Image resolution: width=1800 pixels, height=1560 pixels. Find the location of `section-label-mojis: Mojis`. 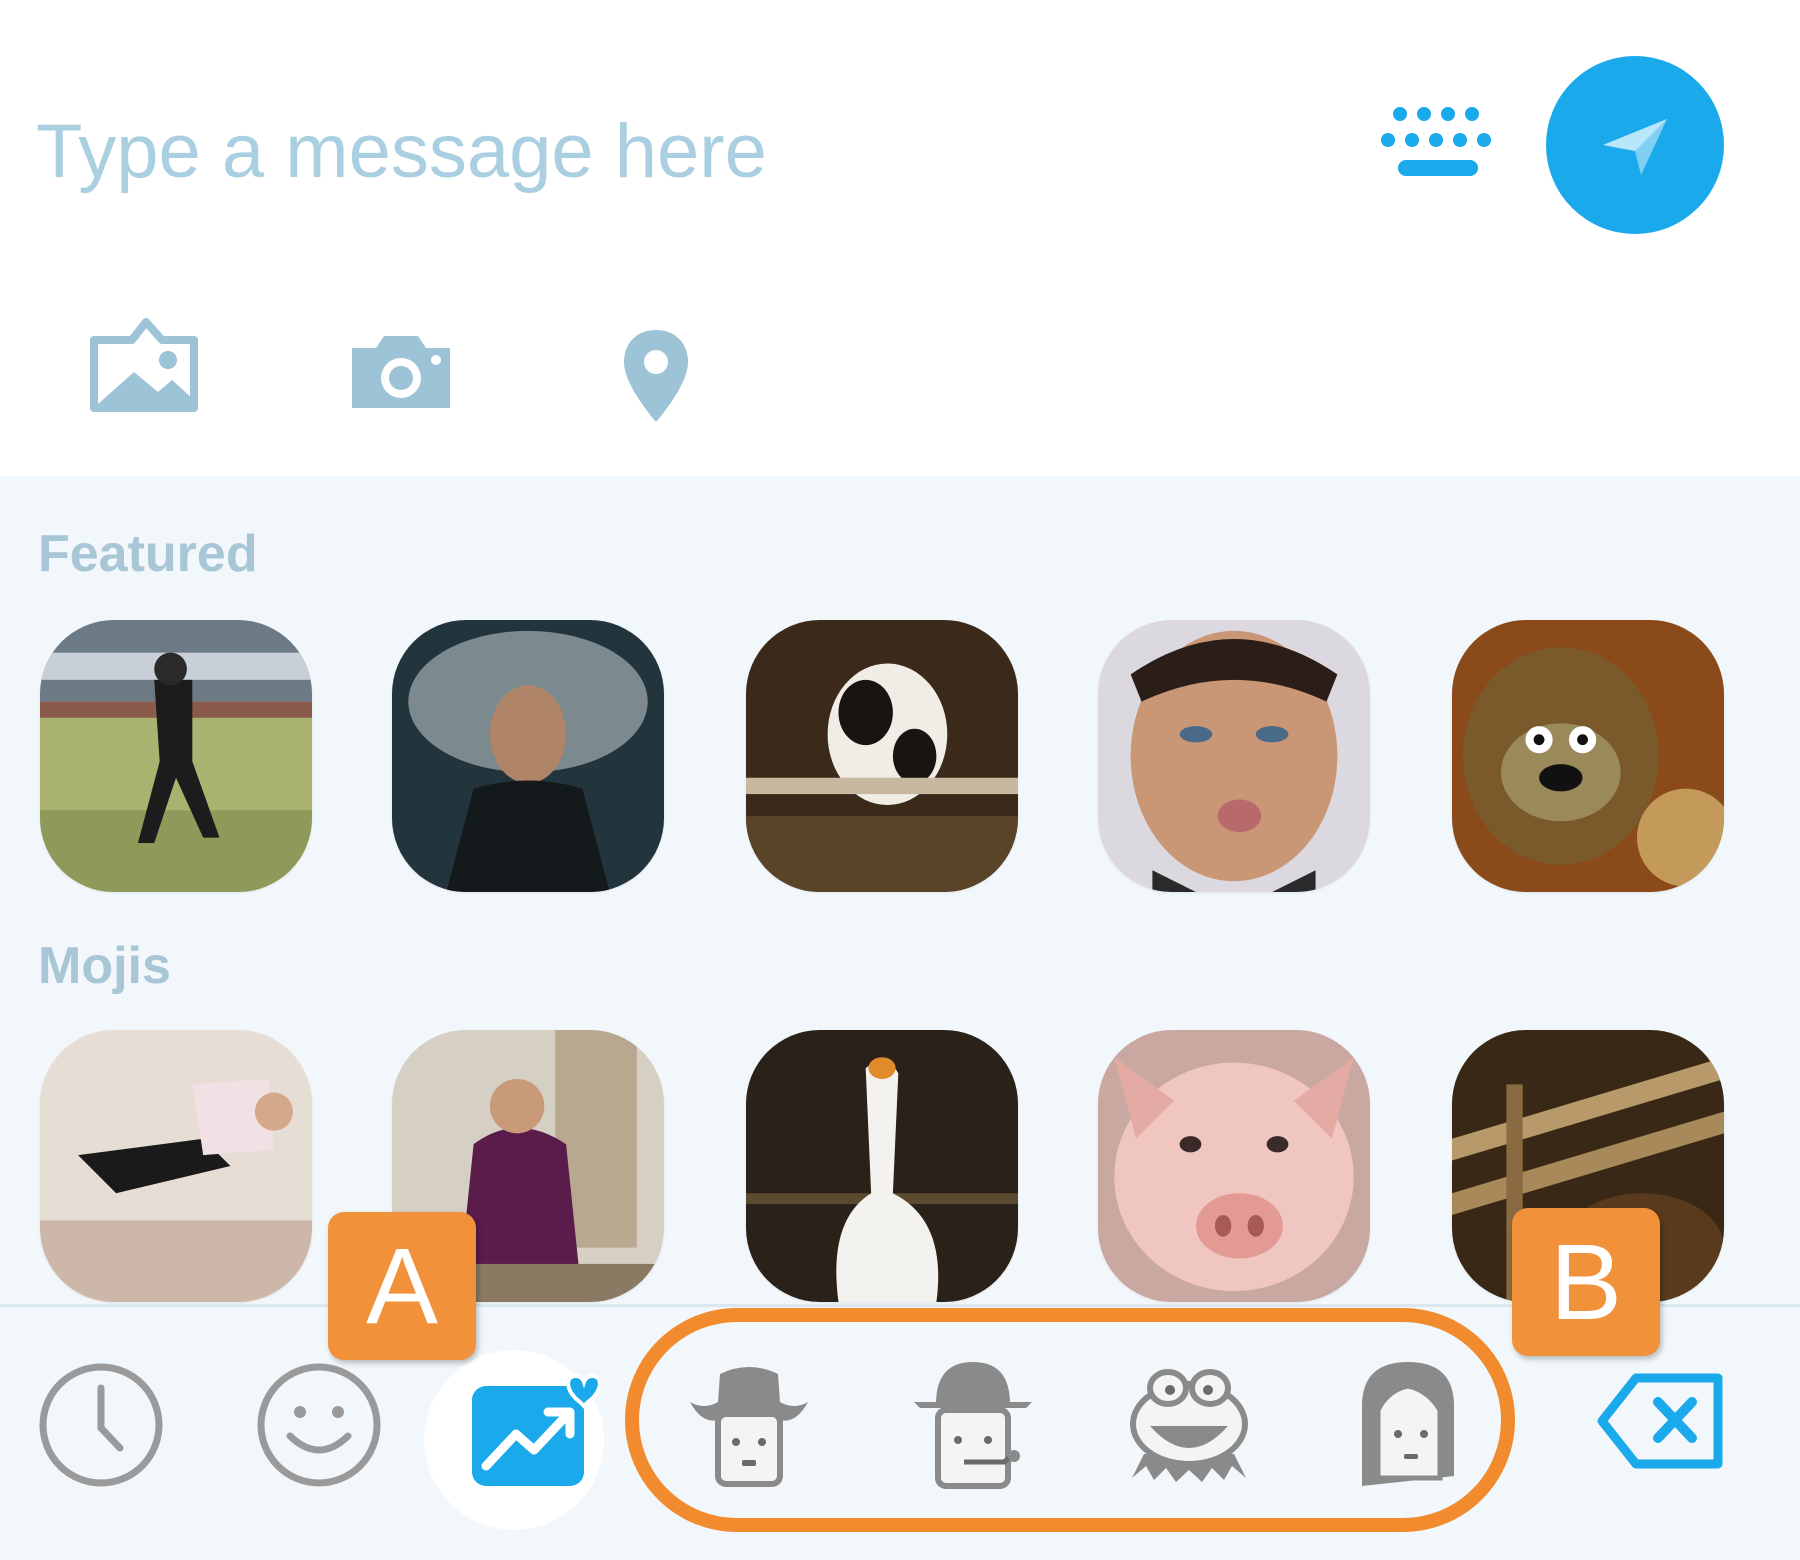

section-label-mojis: Mojis is located at coordinates (104, 966).